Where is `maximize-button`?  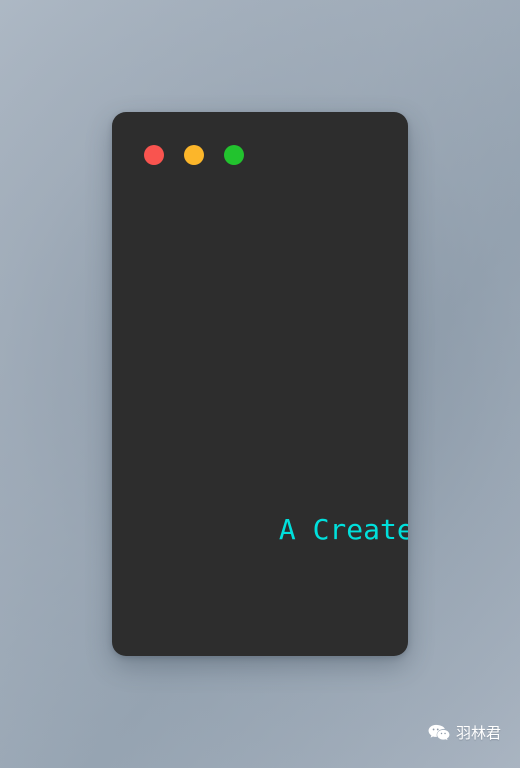
maximize-button is located at coordinates (234, 155).